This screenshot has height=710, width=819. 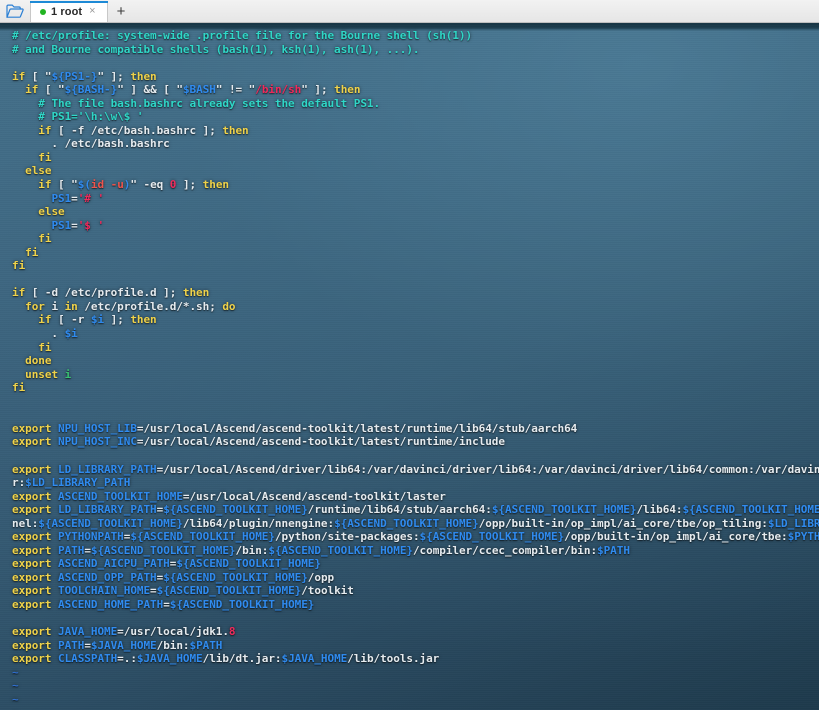 I want to click on code-line: # PS1='\h:\w\$ ', so click(x=415, y=117).